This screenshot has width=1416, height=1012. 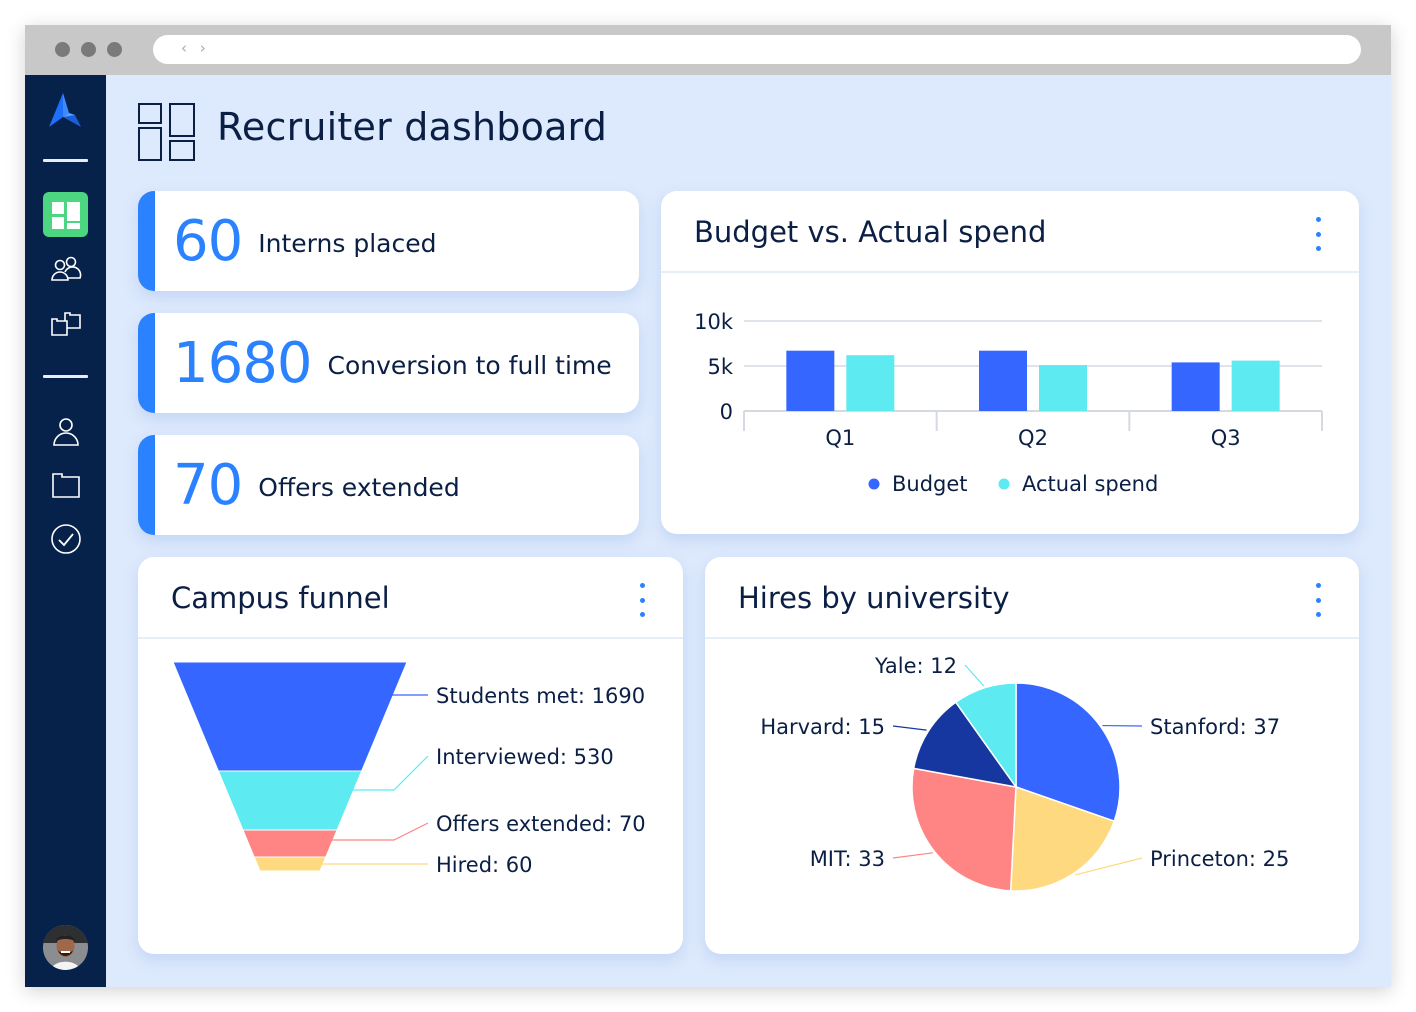 What do you see at coordinates (243, 363) in the screenshot?
I see `kpi-value: 1680` at bounding box center [243, 363].